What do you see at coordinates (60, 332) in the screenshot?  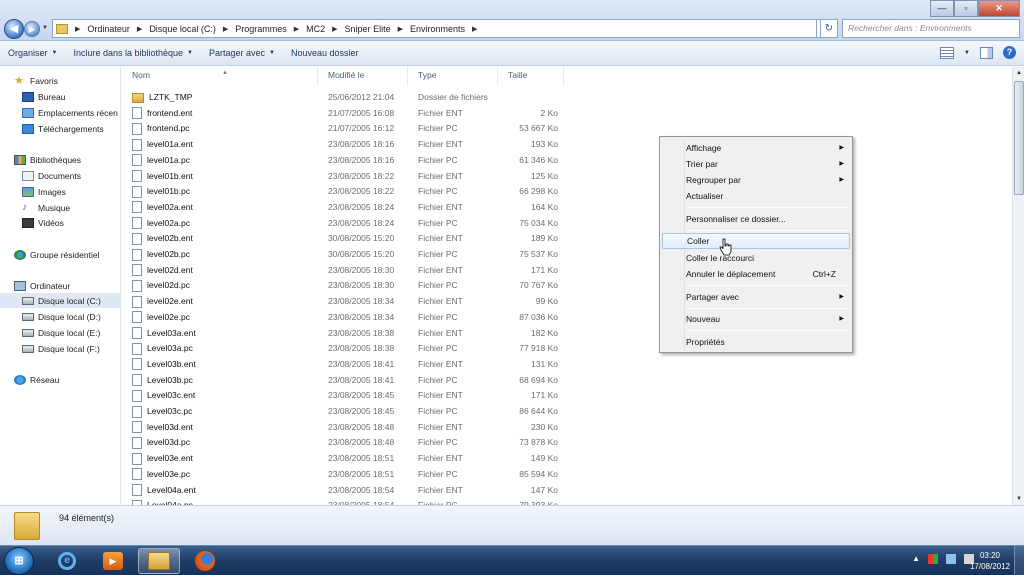 I see `sidebar-item-drive-e: Disque local (E:)` at bounding box center [60, 332].